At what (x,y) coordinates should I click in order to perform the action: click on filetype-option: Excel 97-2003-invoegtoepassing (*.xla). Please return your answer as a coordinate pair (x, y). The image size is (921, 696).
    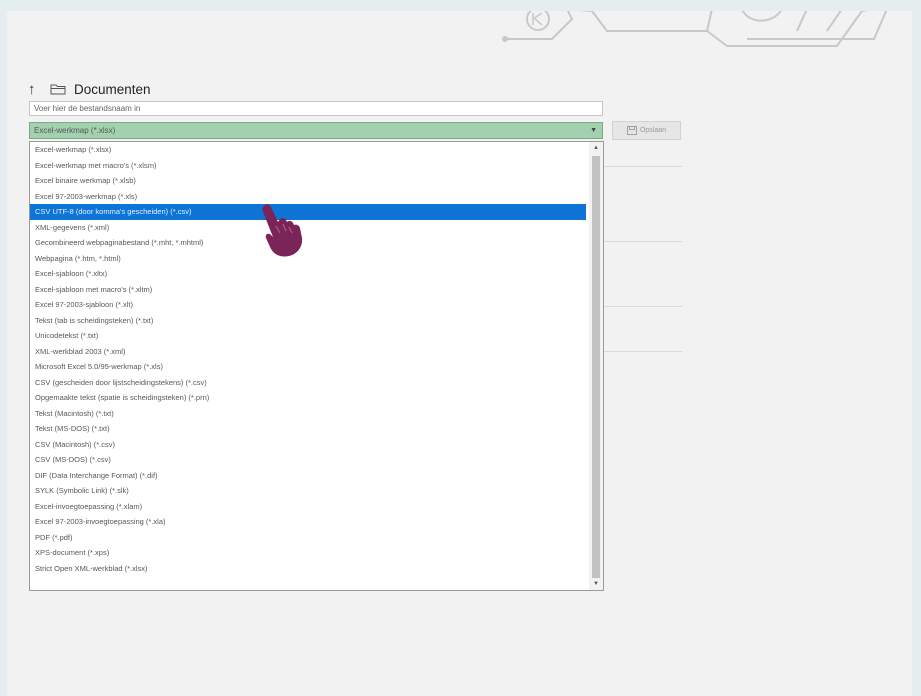
    Looking at the image, I should click on (308, 522).